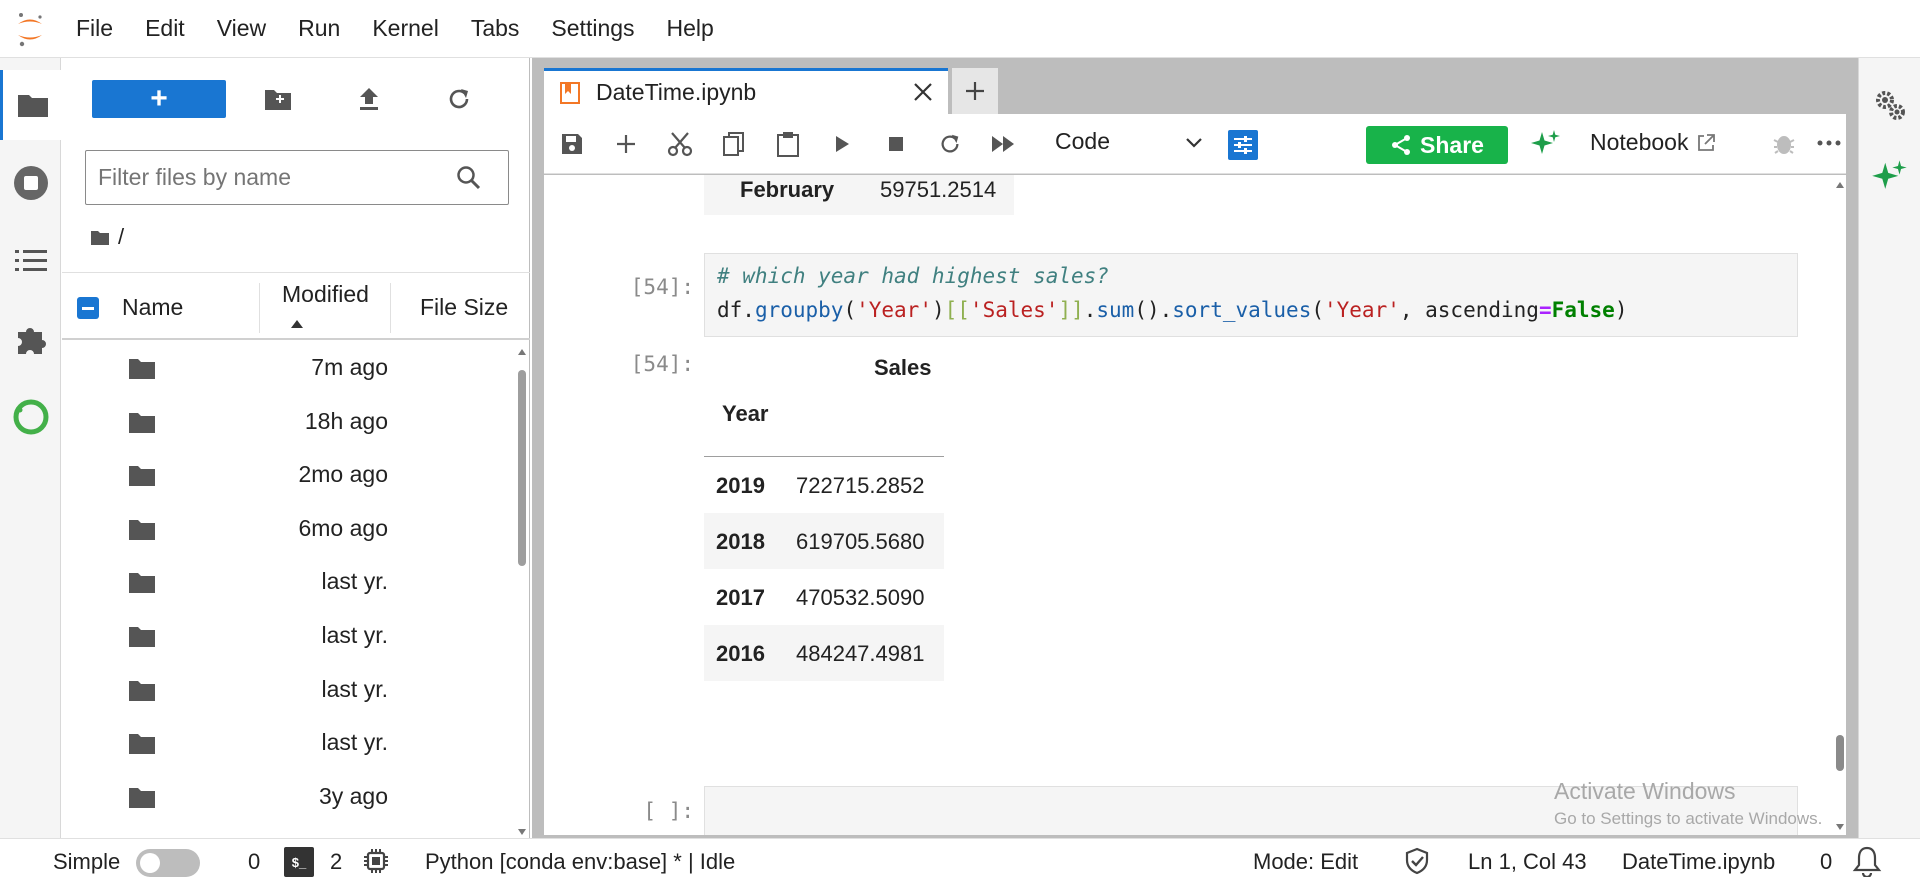  What do you see at coordinates (1840, 505) in the screenshot?
I see `notebook-scrollbar` at bounding box center [1840, 505].